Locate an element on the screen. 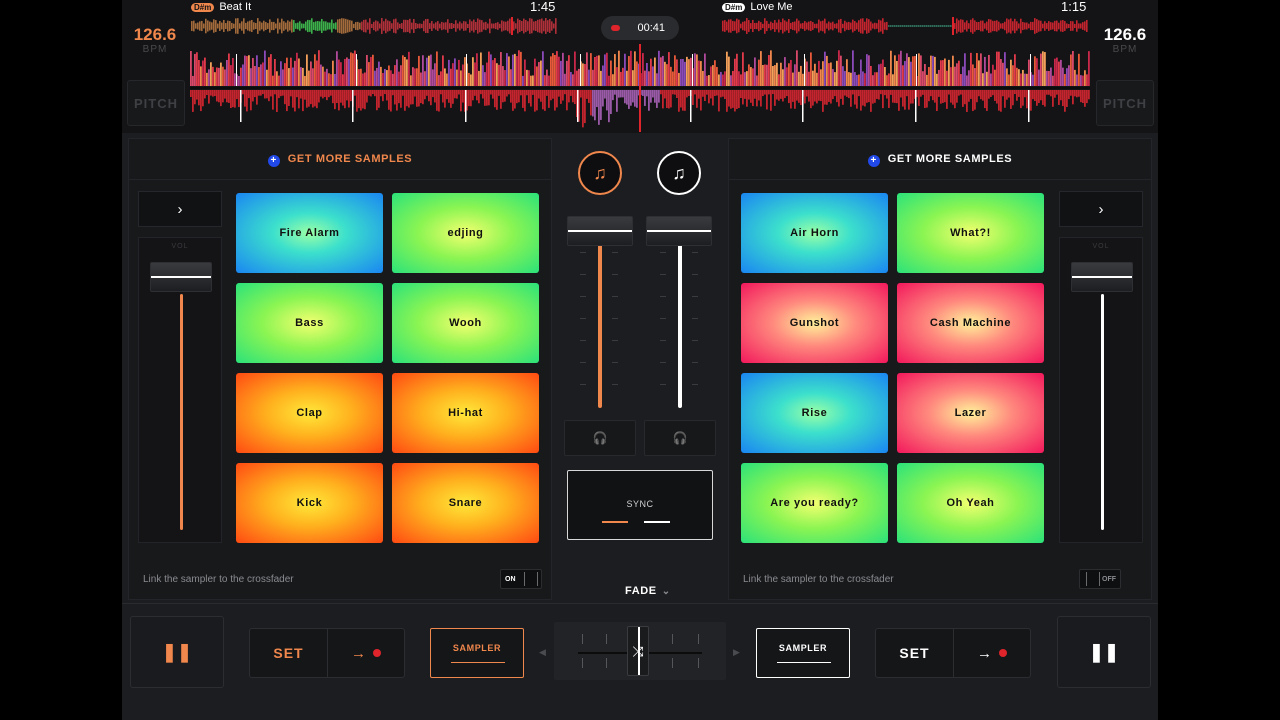  sample-pad: Lazer is located at coordinates (970, 413).